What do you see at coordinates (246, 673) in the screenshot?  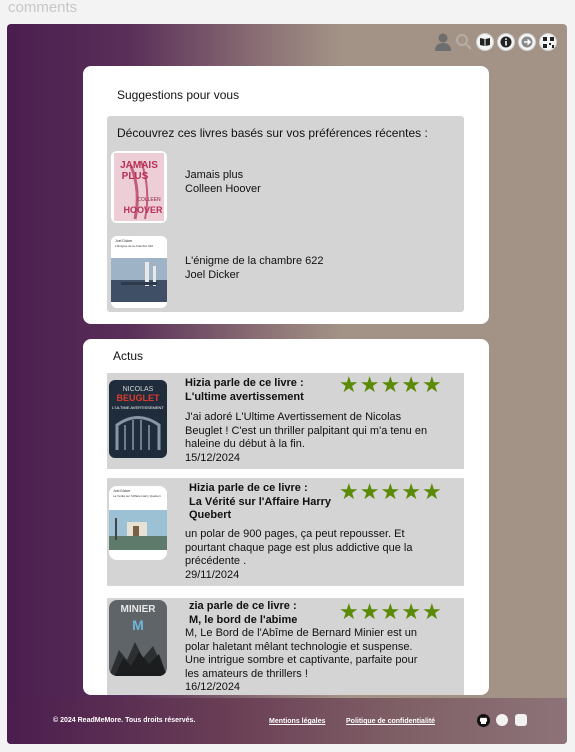 I see `post-text-line: les amateurs de thrillers !` at bounding box center [246, 673].